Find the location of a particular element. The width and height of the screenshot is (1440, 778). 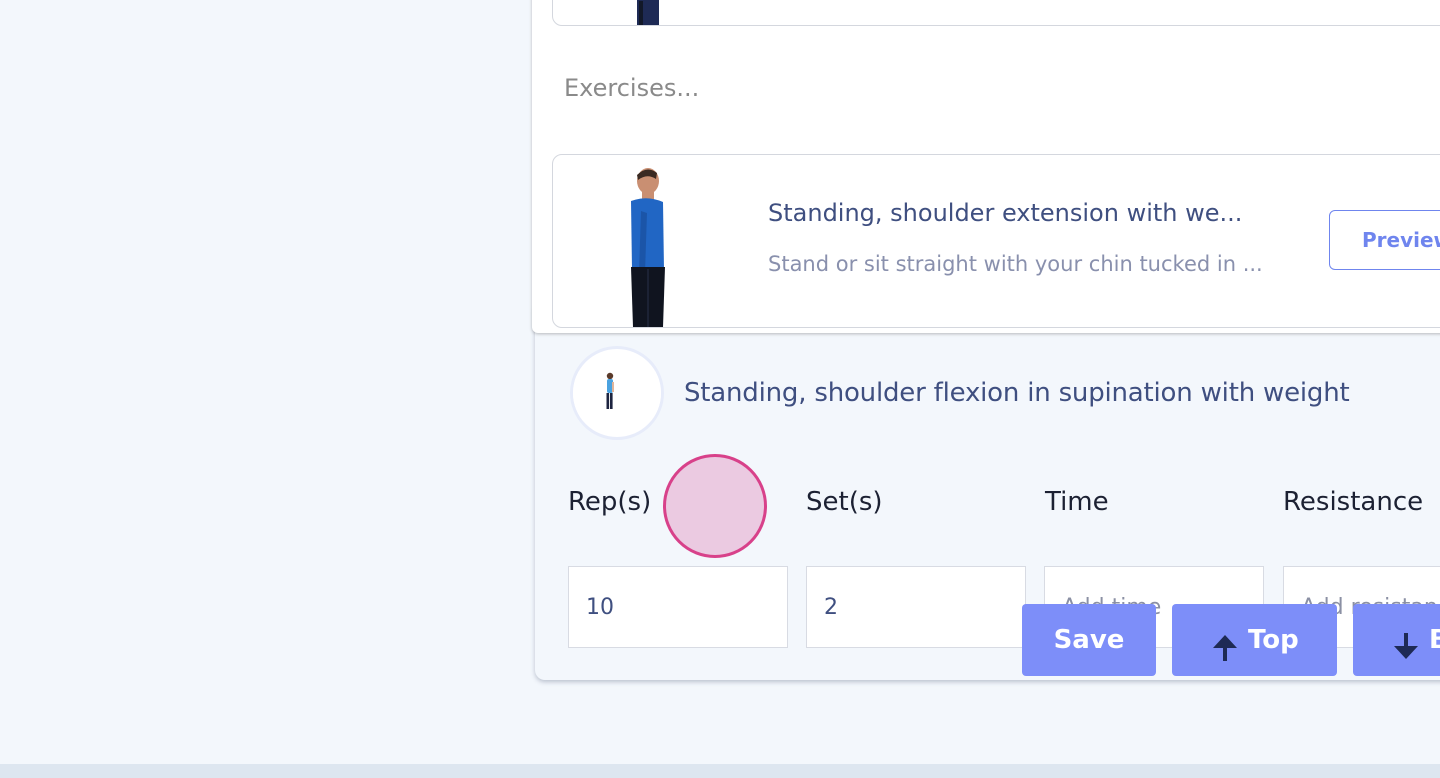

scroll-bottom-label: Bottom is located at coordinates (1434, 640).